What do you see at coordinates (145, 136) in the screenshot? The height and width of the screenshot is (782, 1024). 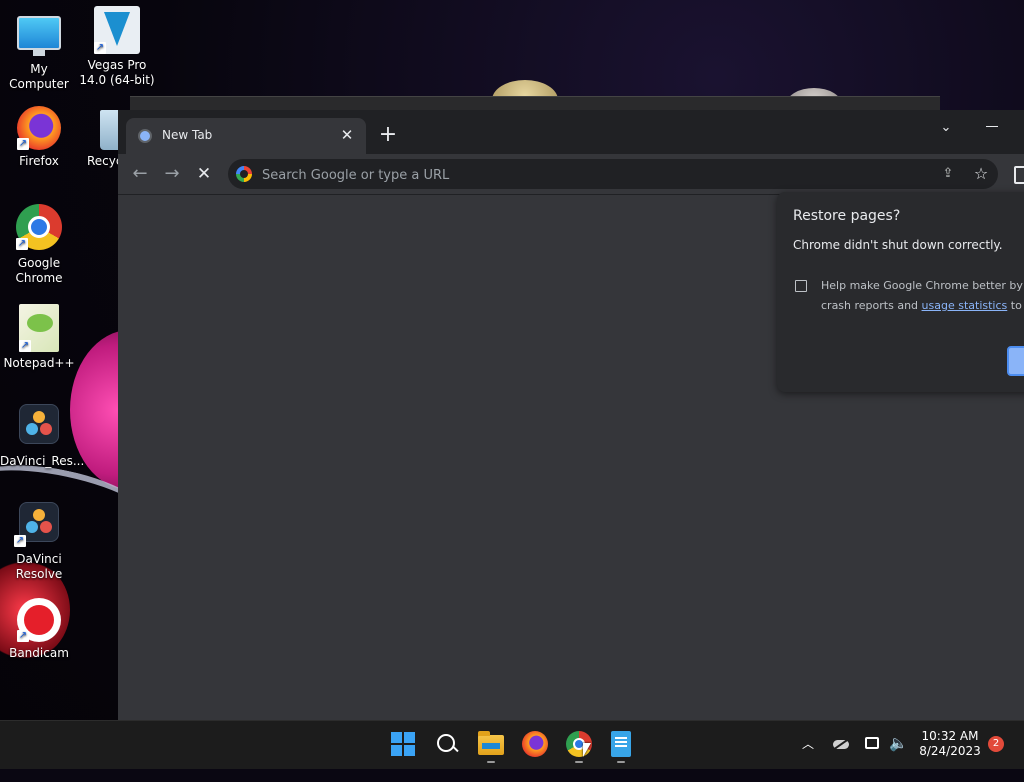 I see `new-tab-favicon-icon` at bounding box center [145, 136].